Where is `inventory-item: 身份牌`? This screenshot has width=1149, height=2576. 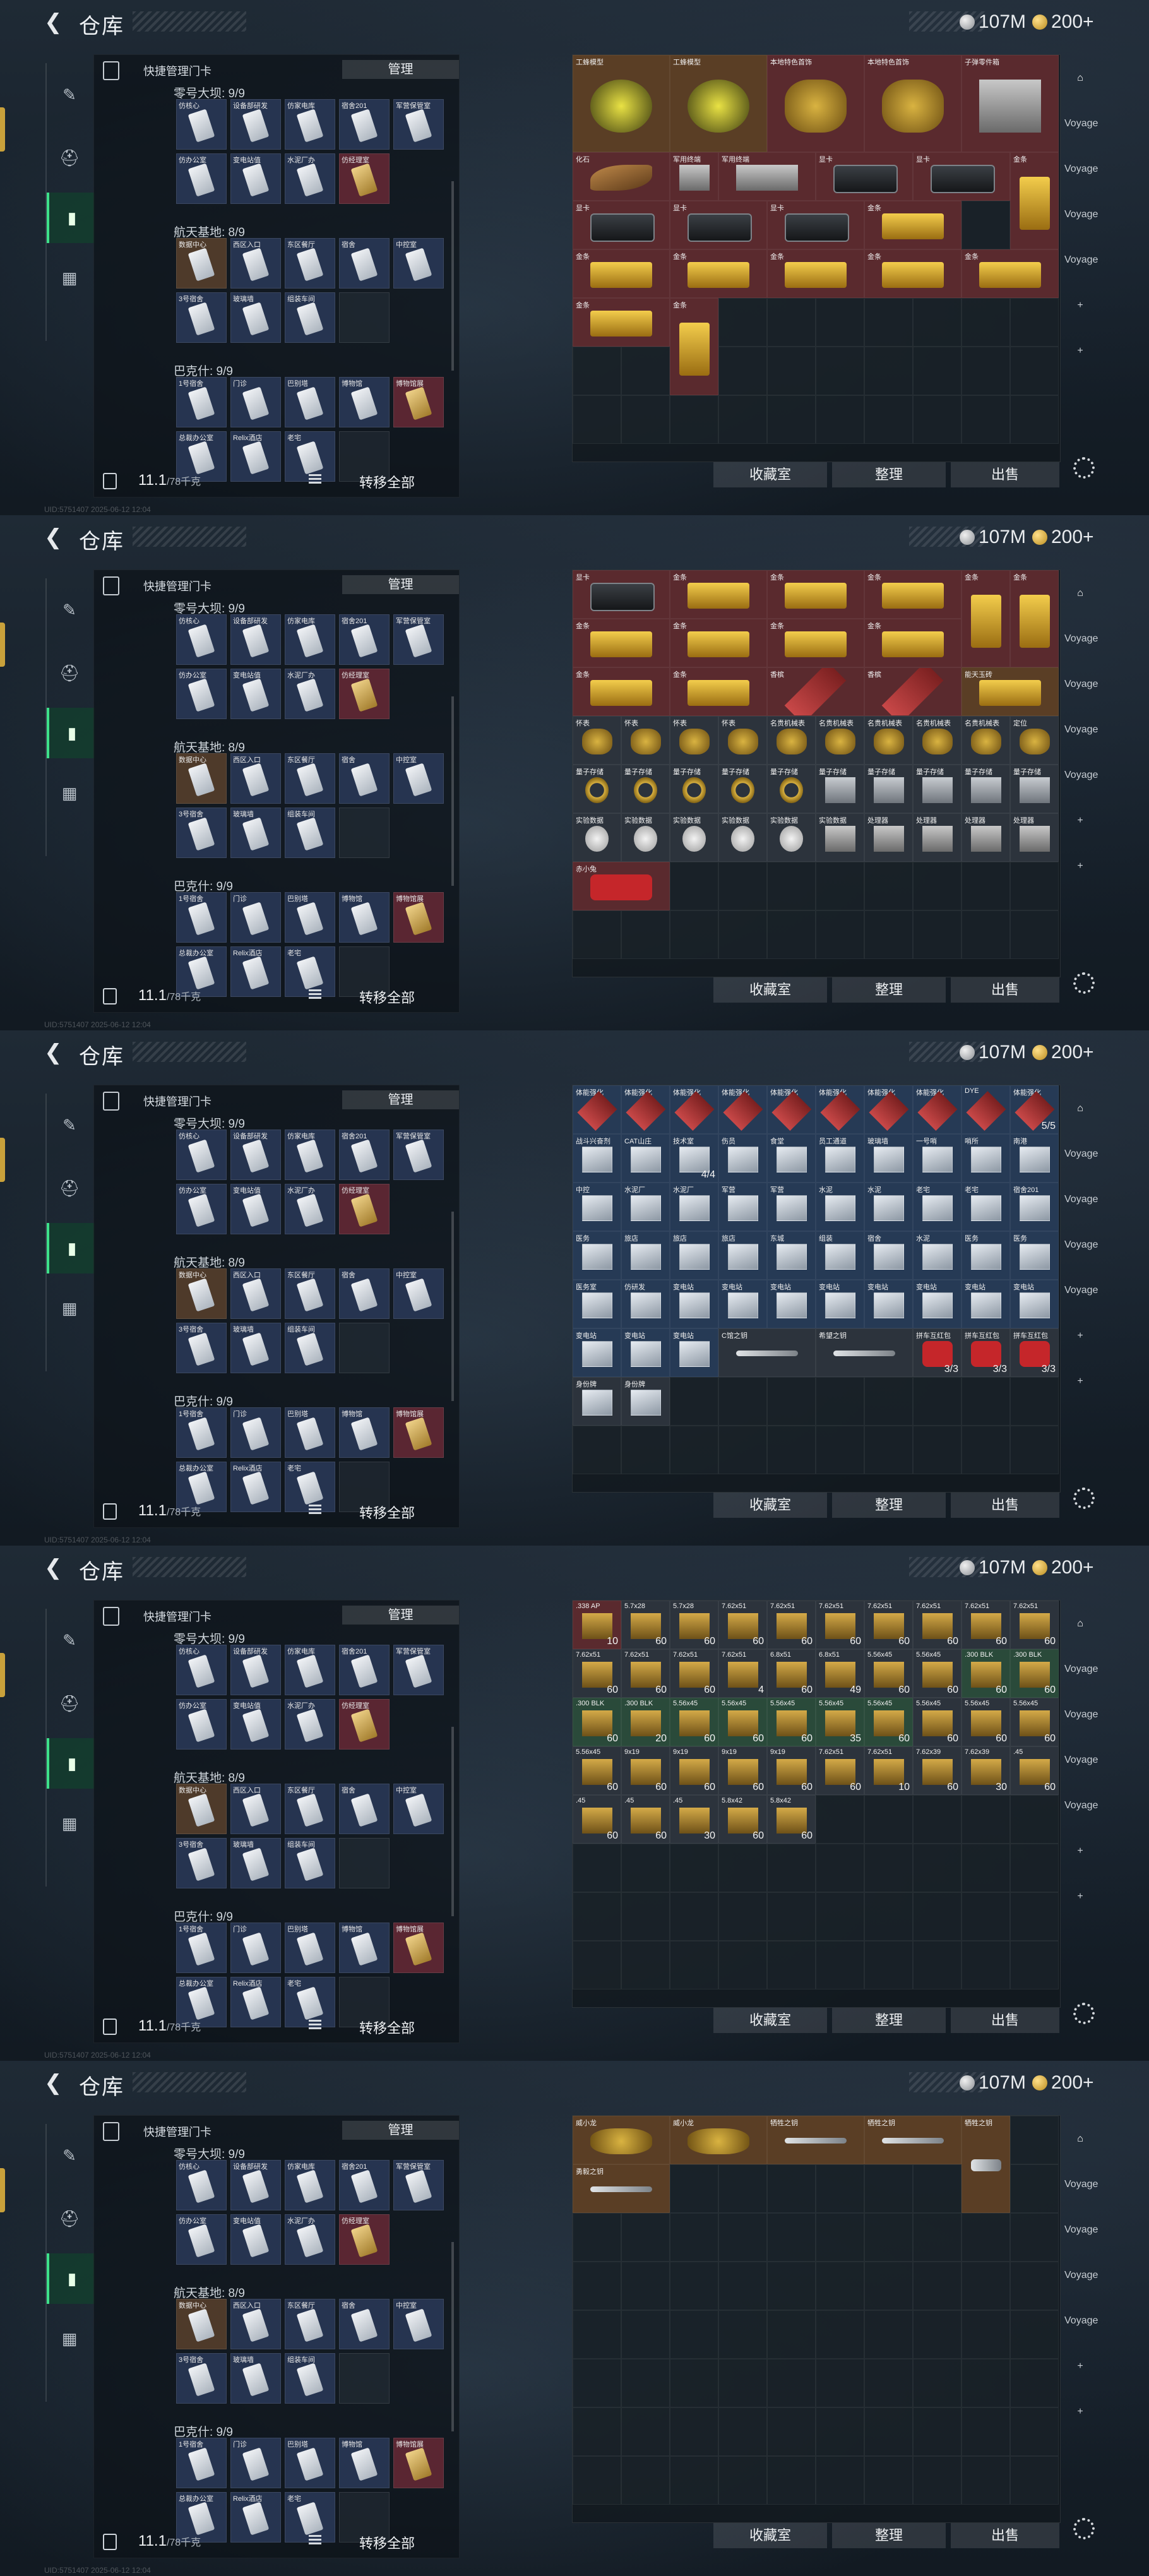 inventory-item: 身份牌 is located at coordinates (597, 1401).